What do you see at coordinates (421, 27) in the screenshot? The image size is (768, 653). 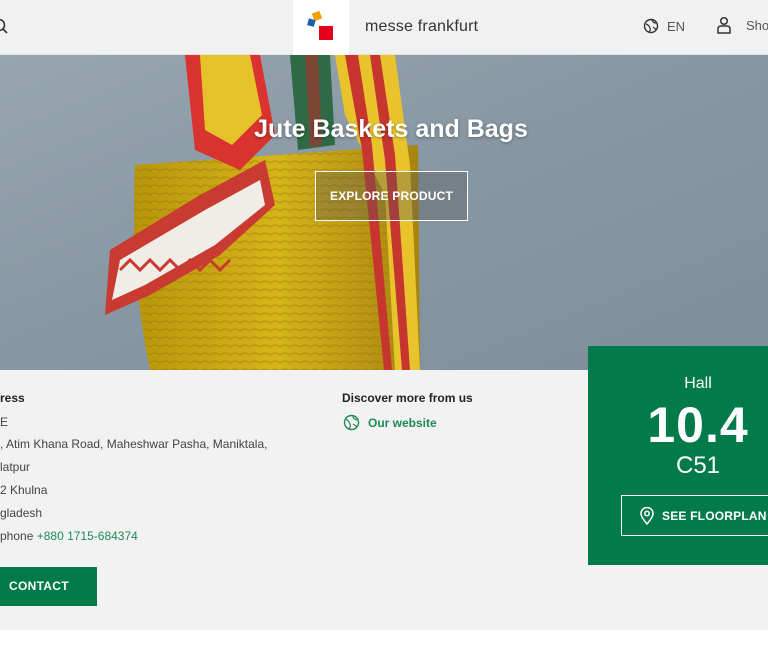 I see `brand-name: messe frankfurt` at bounding box center [421, 27].